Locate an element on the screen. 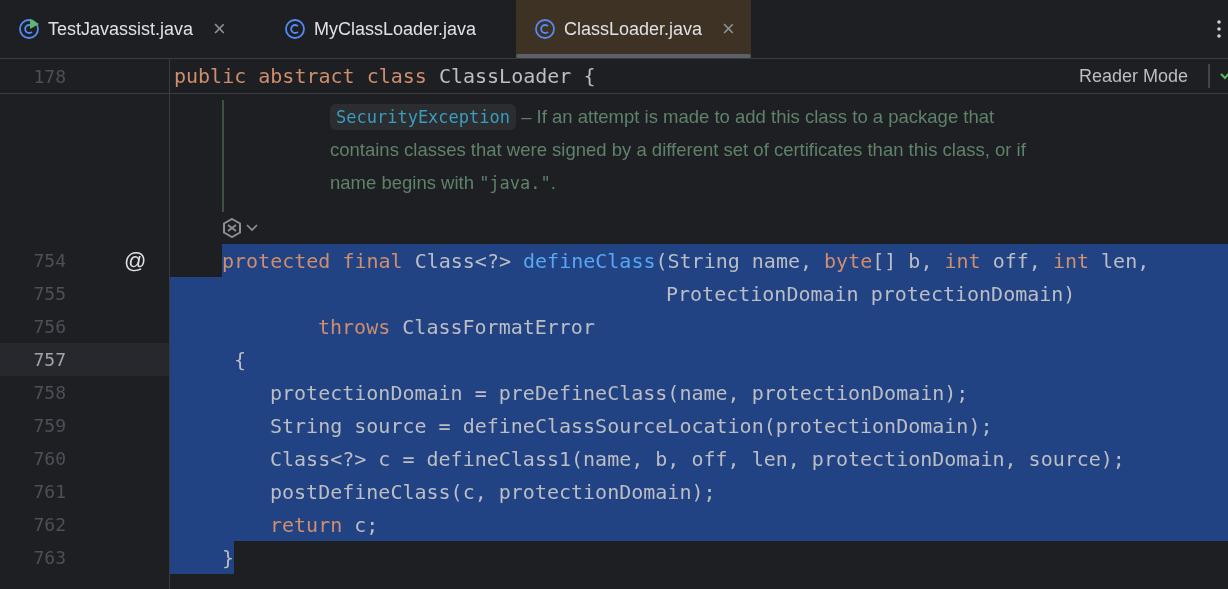  reader-mode-button: Reader Mode is located at coordinates (1143, 76).